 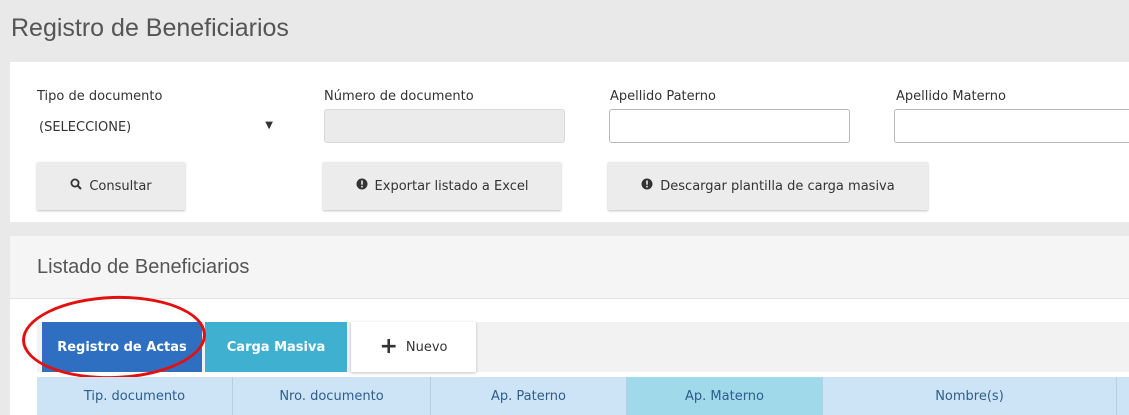 I want to click on tab-registro-actas: Registro de Actas, so click(x=122, y=347).